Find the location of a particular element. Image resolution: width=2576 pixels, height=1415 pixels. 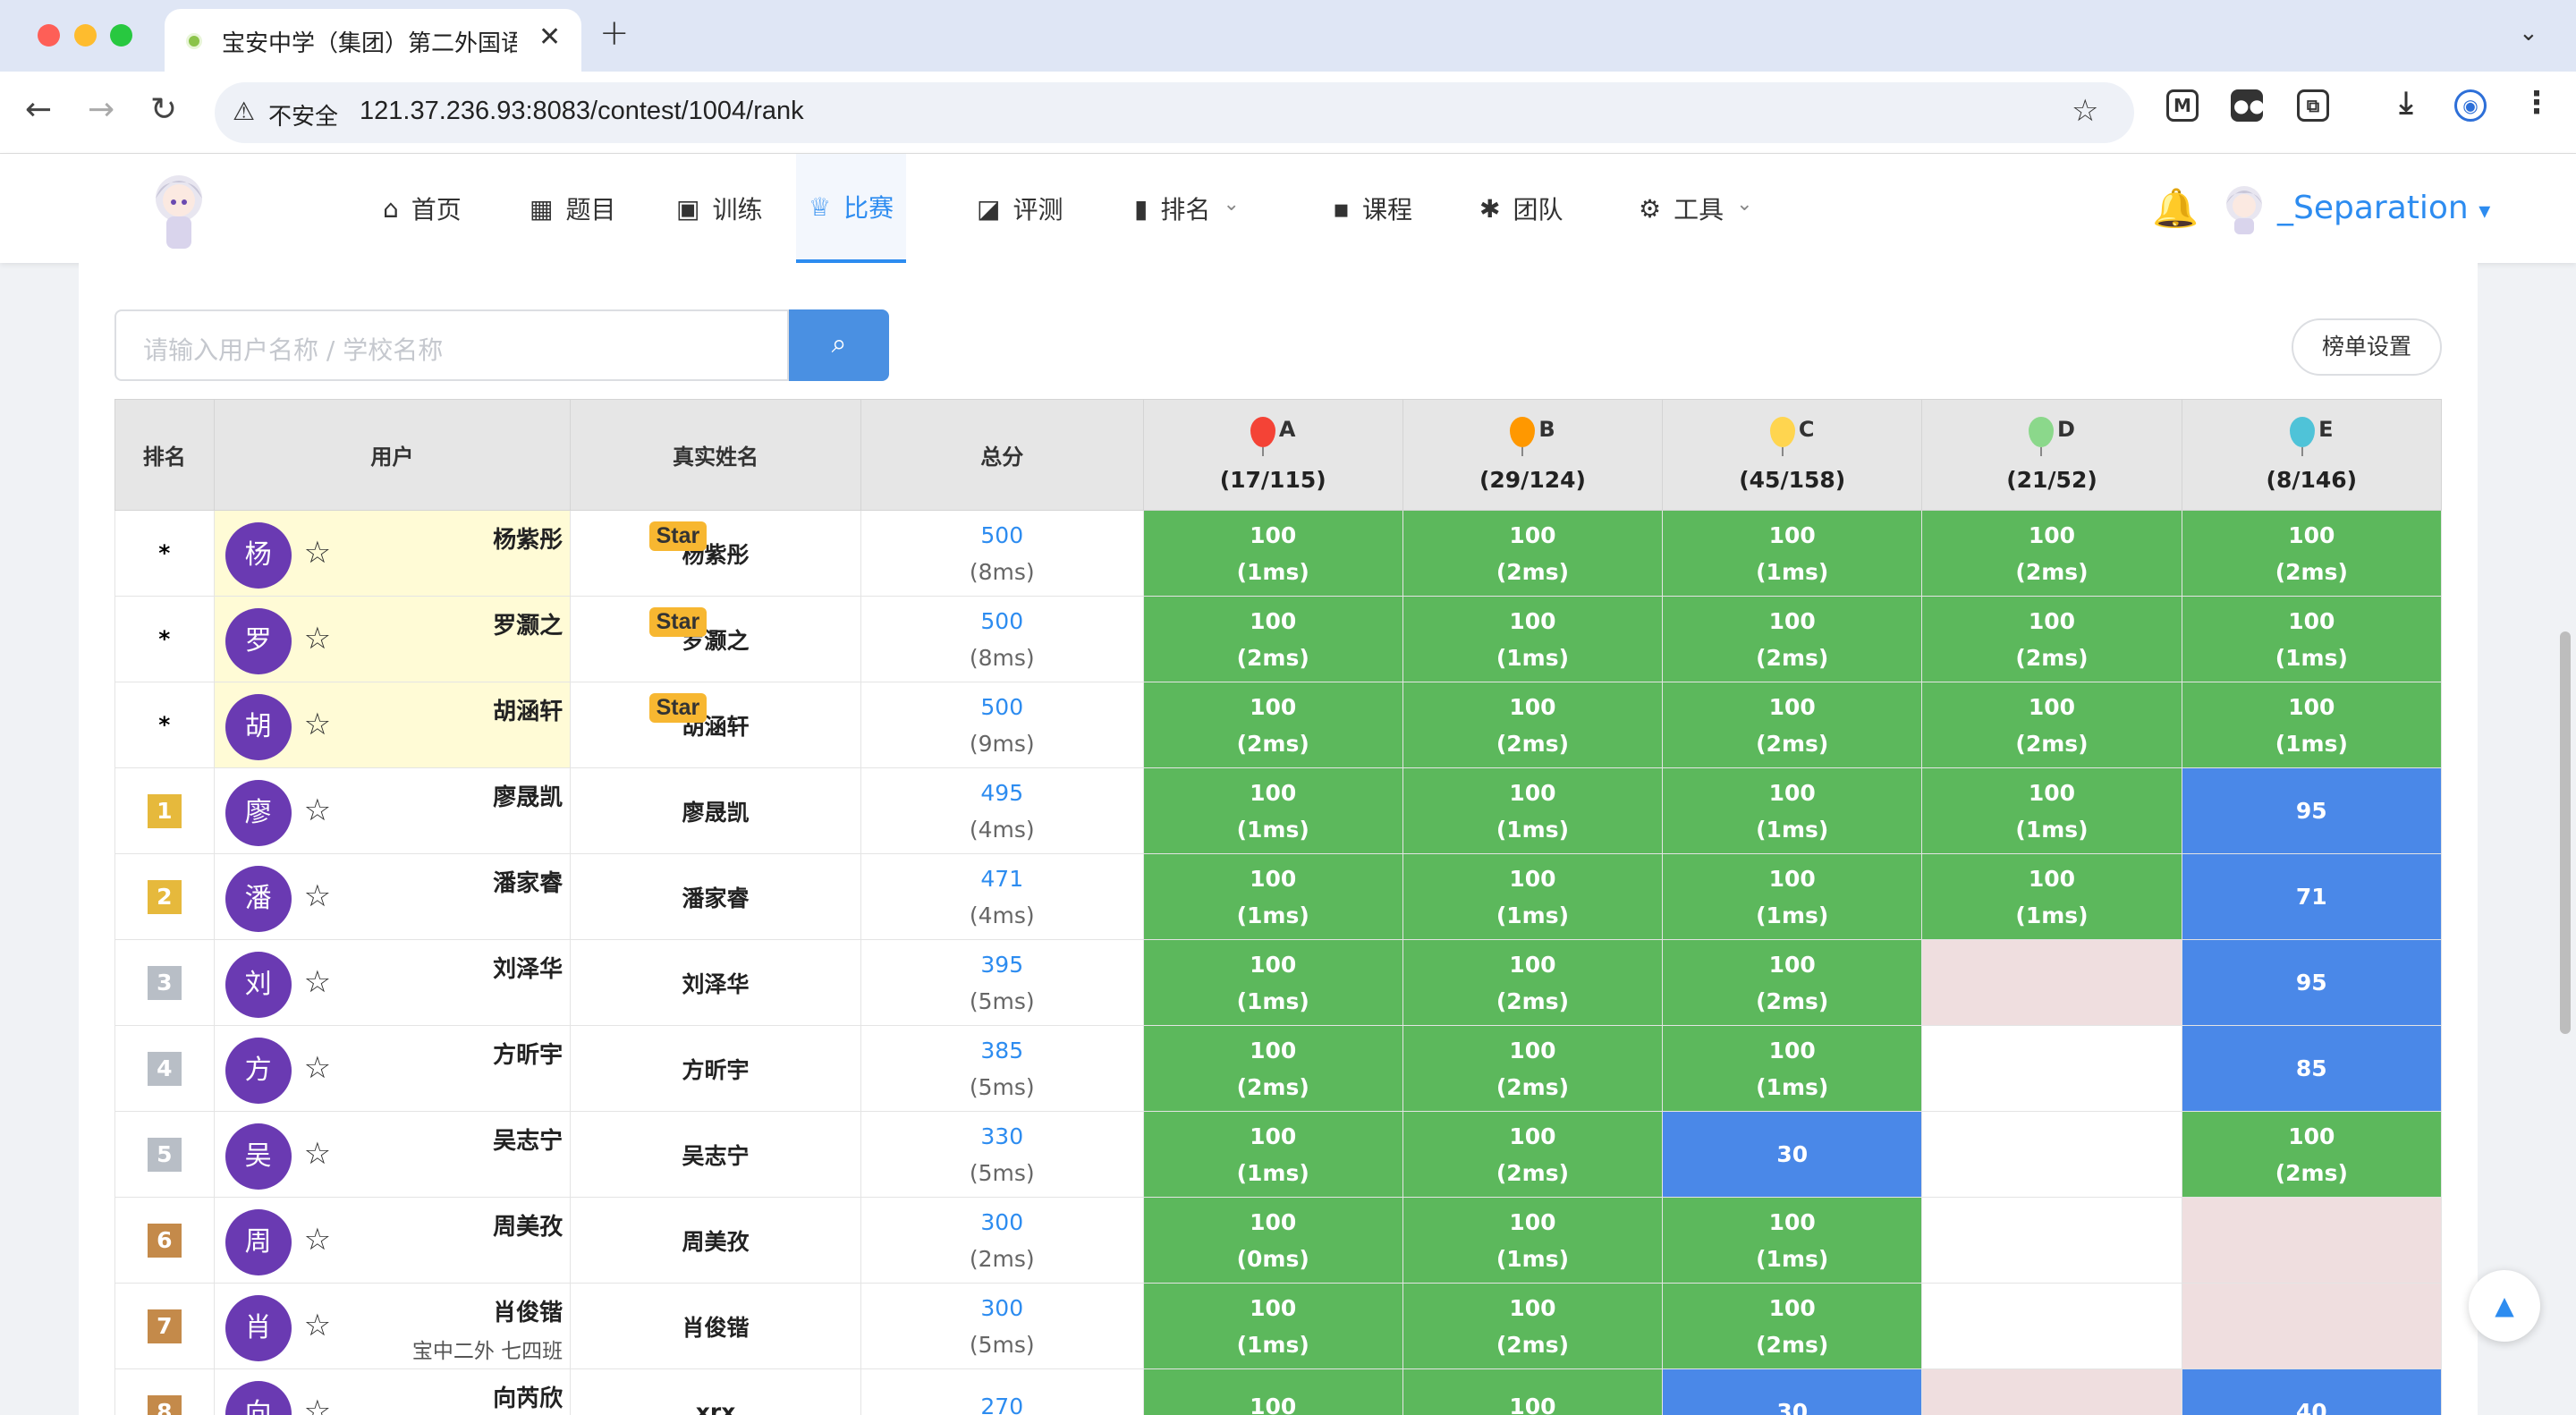

avatar: 方 is located at coordinates (258, 1071).